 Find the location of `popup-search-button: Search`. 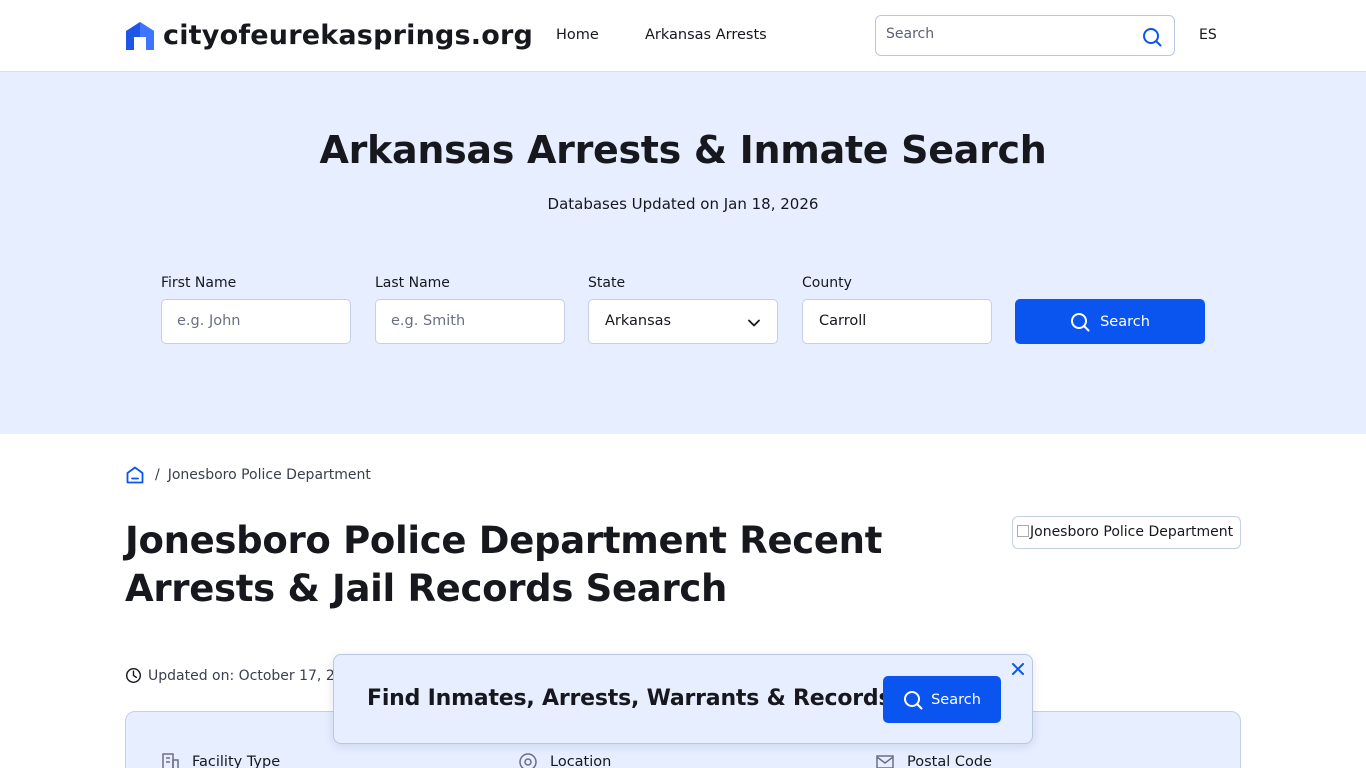

popup-search-button: Search is located at coordinates (942, 699).